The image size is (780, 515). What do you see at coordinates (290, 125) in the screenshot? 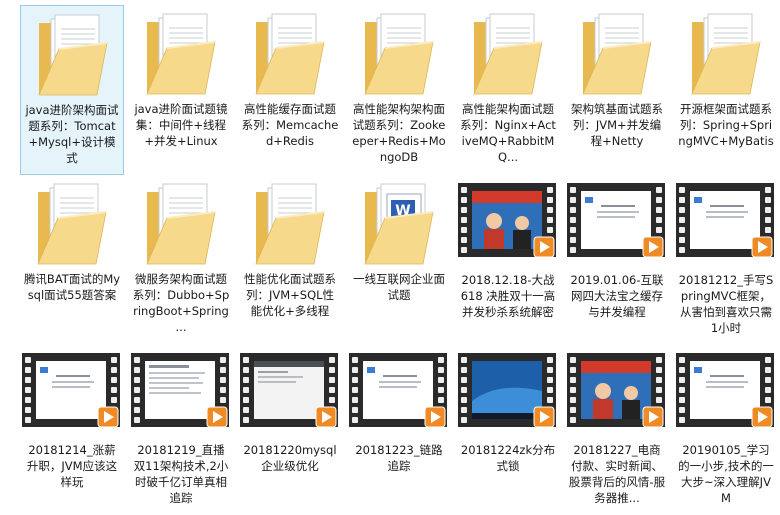
I see `item-label: 高性能缓存面试题系列：Memcached+Redis` at bounding box center [290, 125].